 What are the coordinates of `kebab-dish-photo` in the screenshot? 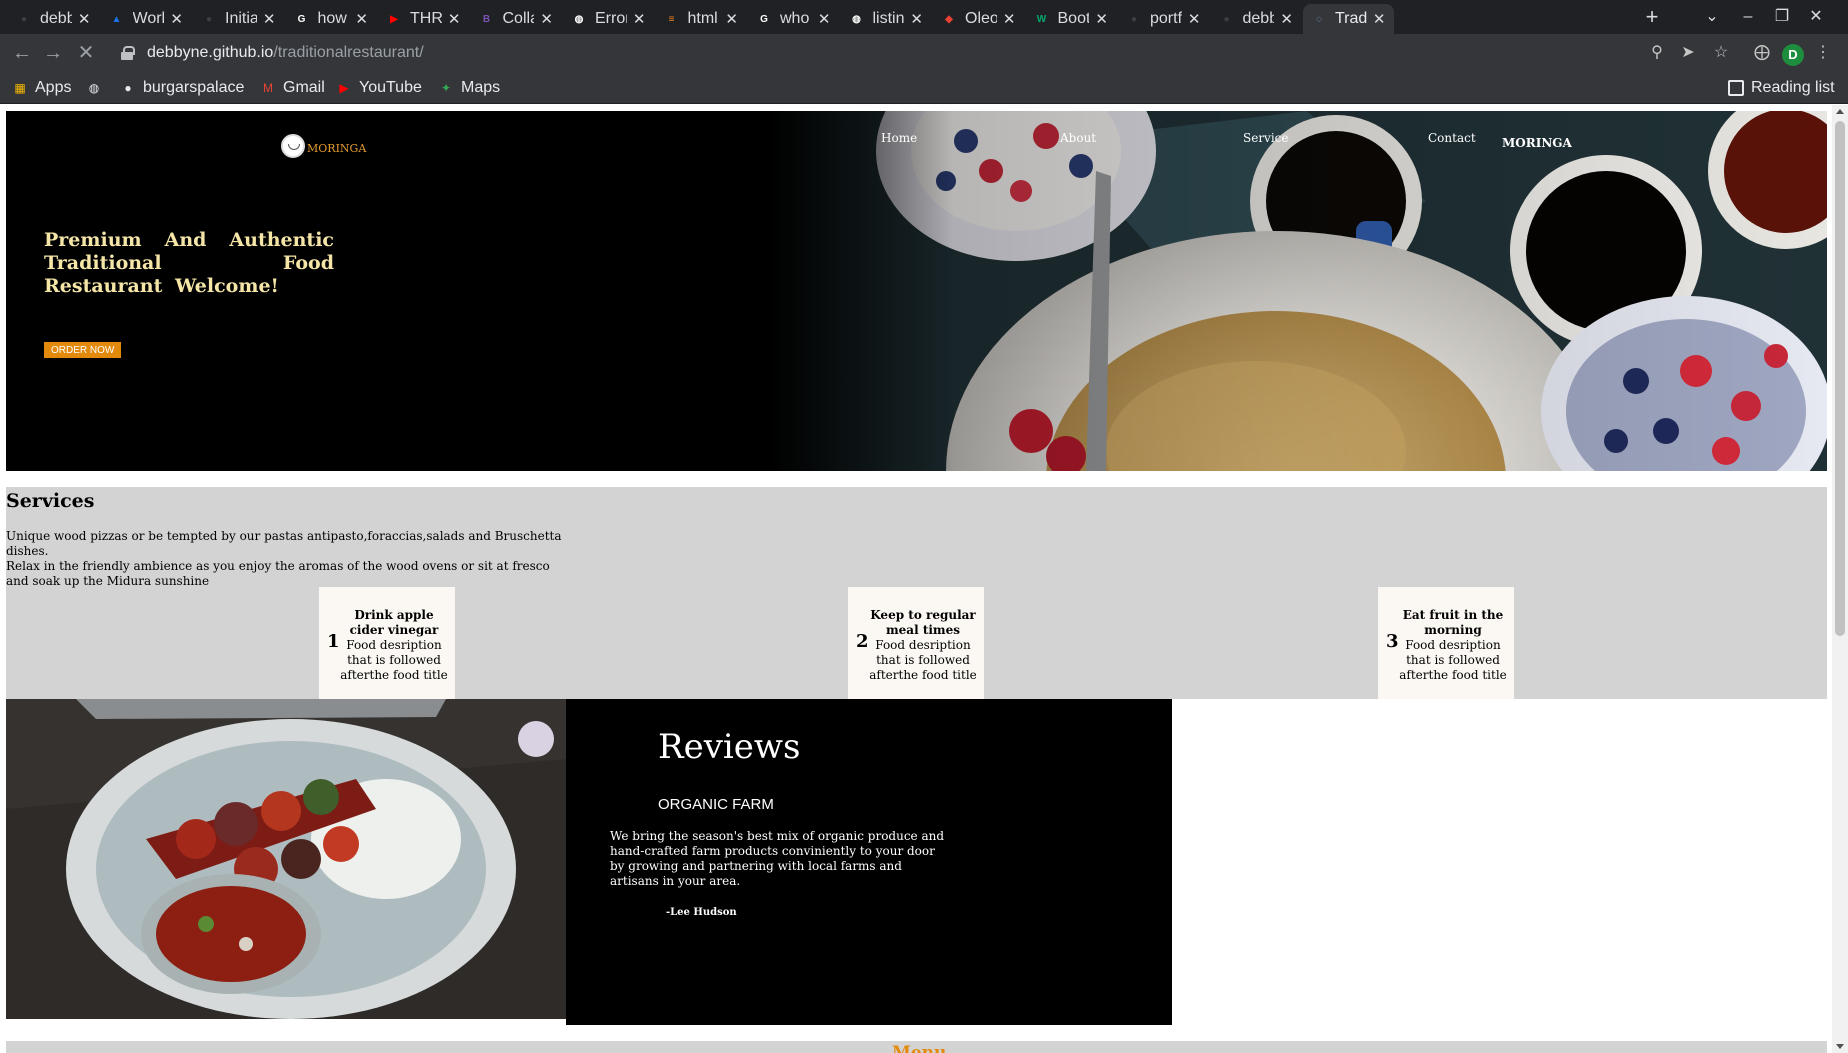 It's located at (286, 859).